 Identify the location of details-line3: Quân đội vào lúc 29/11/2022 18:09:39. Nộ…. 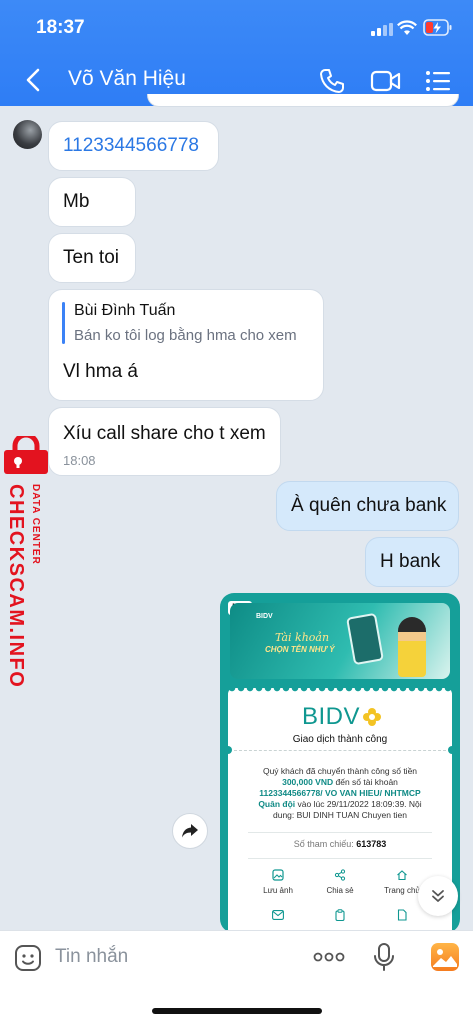
(340, 804).